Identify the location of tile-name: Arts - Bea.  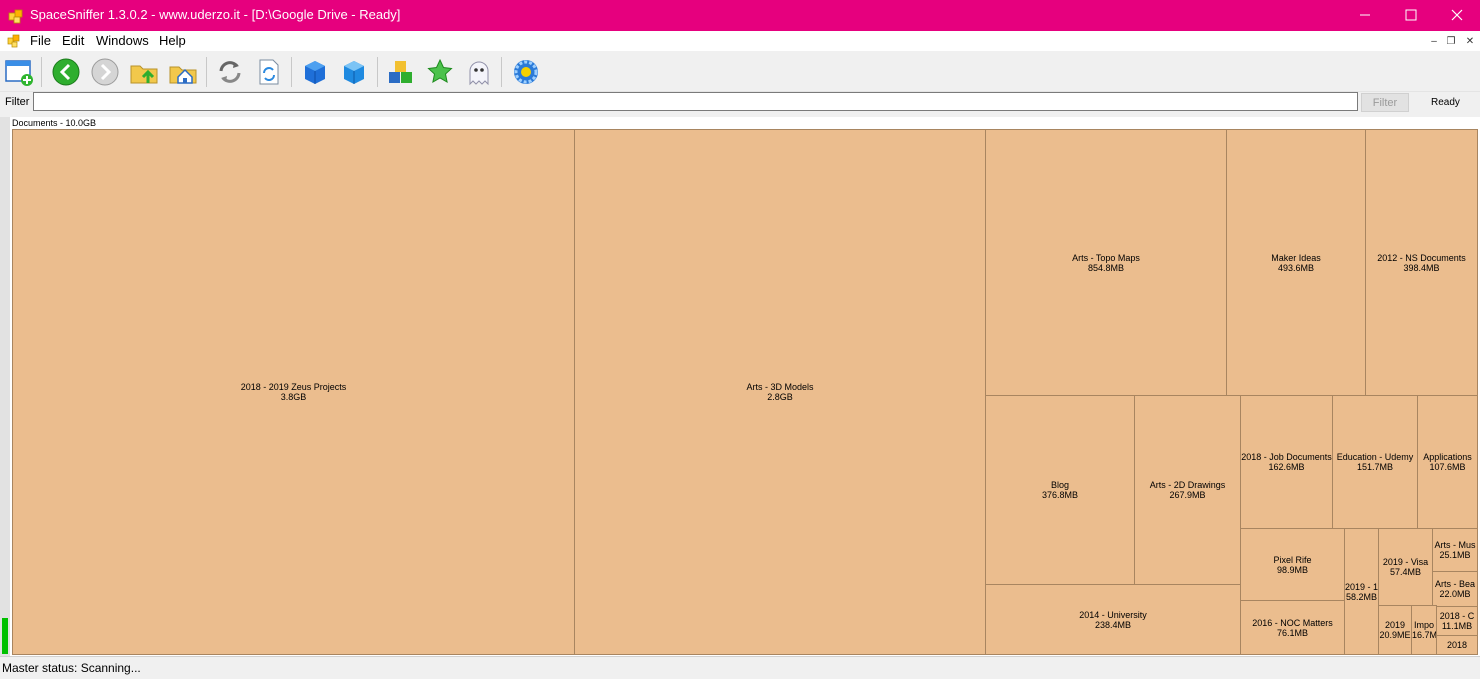
(1454, 584).